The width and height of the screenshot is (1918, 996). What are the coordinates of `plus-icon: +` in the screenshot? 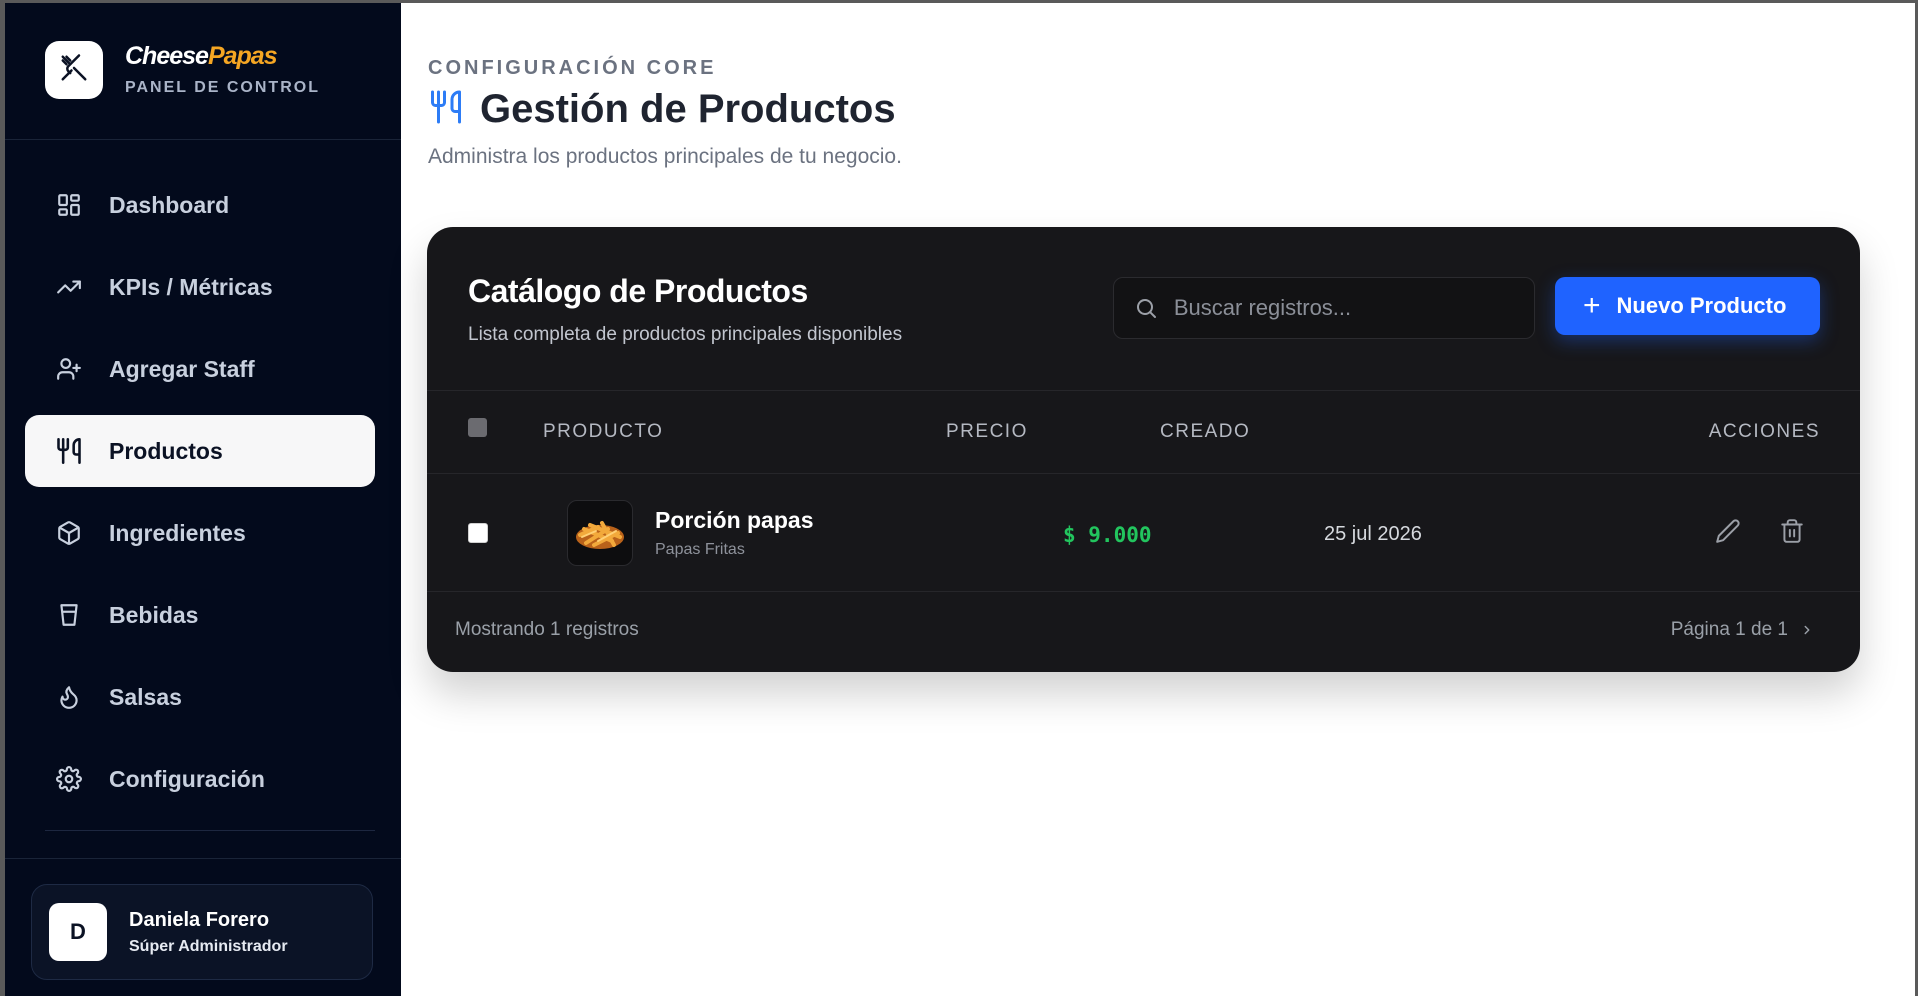 It's located at (1592, 305).